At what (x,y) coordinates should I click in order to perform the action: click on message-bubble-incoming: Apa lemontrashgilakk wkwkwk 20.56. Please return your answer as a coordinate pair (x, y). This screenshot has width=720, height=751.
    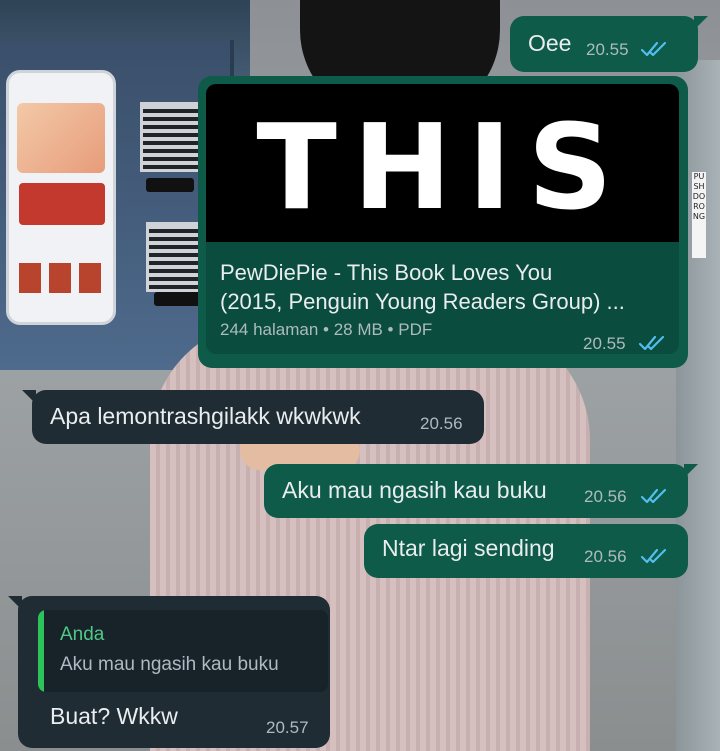
    Looking at the image, I should click on (253, 417).